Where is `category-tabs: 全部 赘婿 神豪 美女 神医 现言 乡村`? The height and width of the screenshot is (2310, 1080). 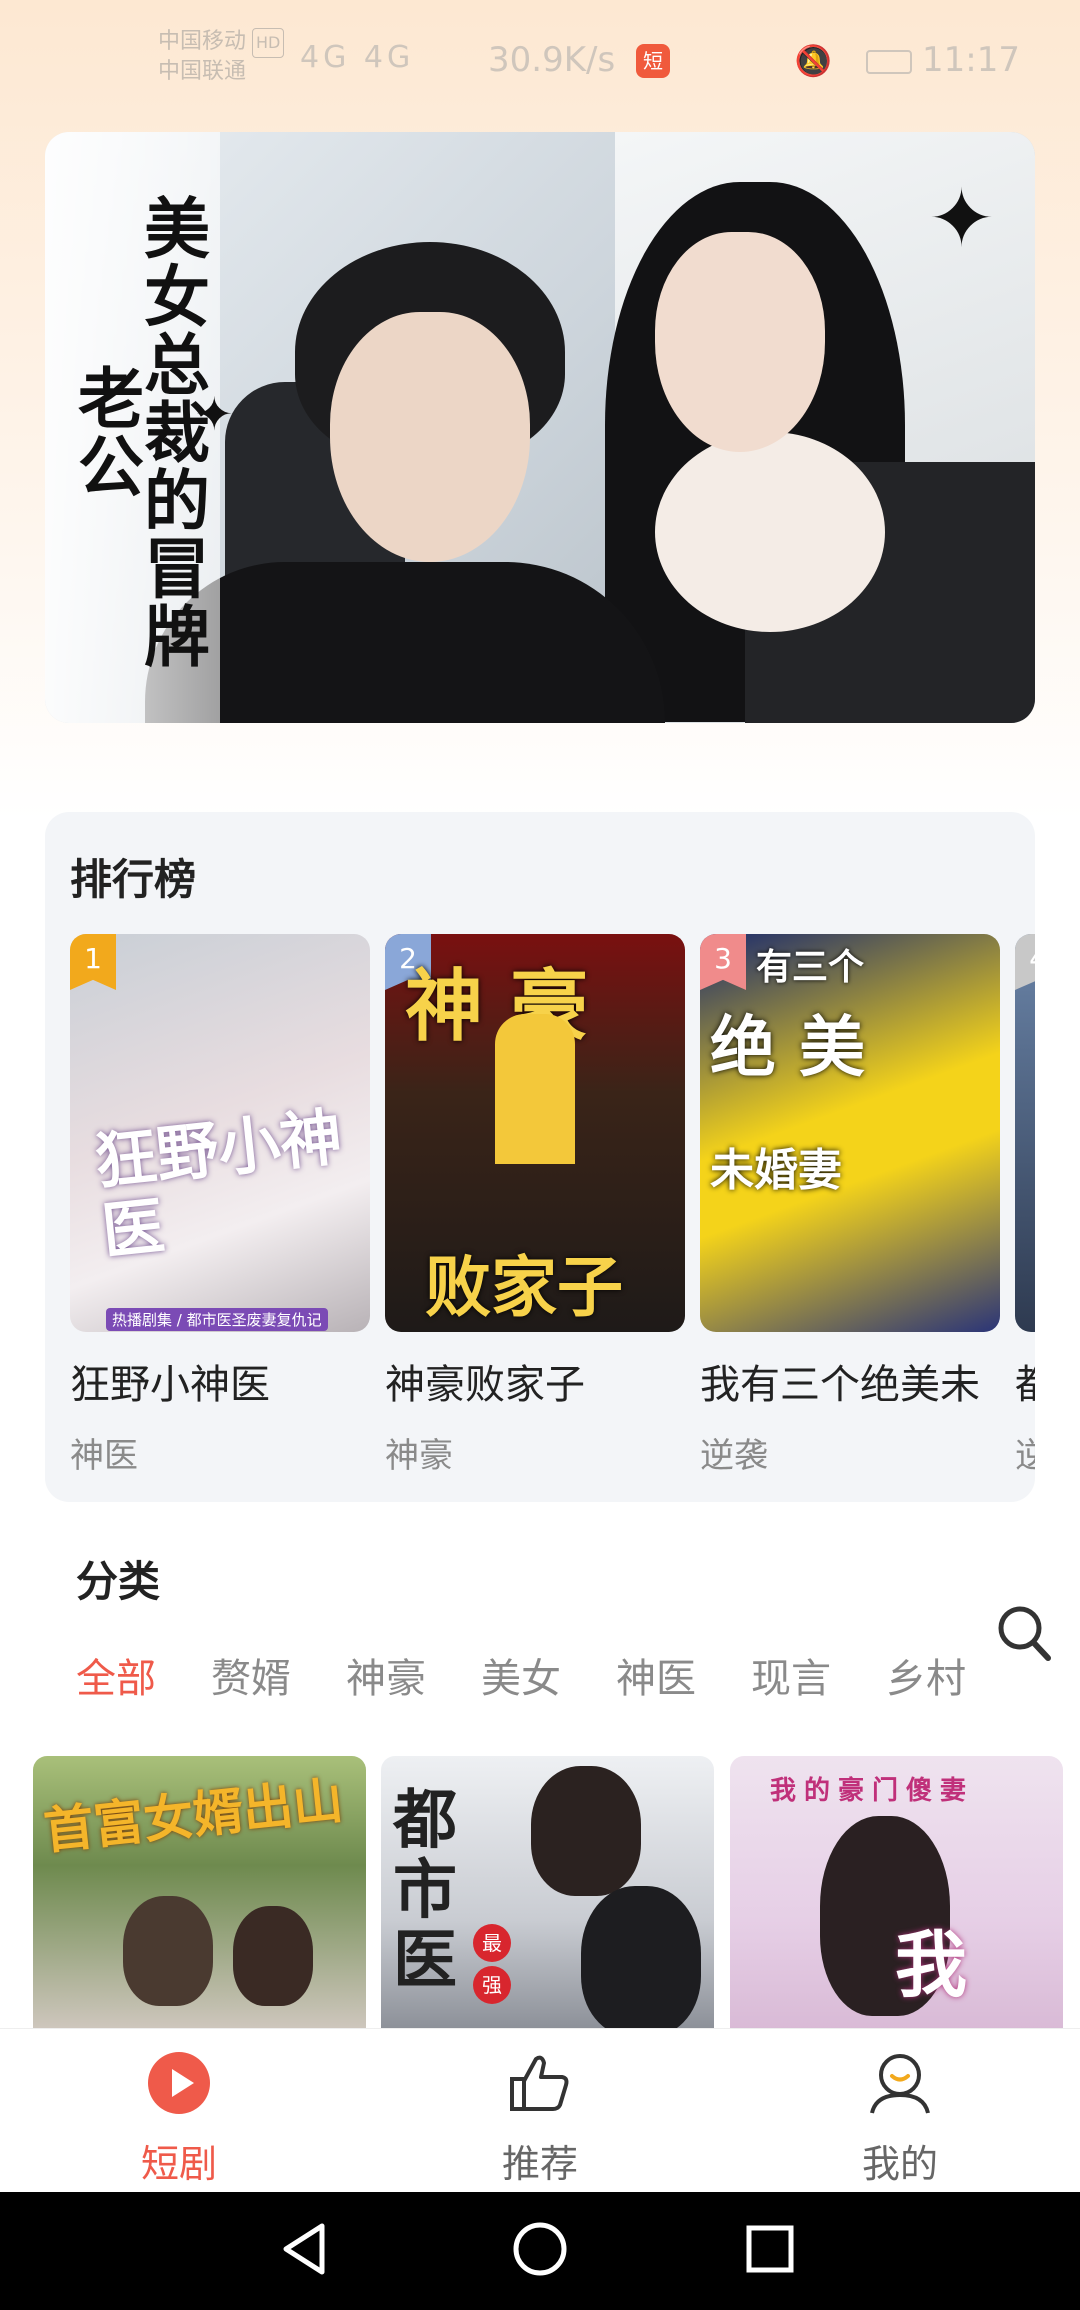
category-tabs: 全部 赘婿 神豪 美女 神医 现言 乡村 is located at coordinates (548, 1674).